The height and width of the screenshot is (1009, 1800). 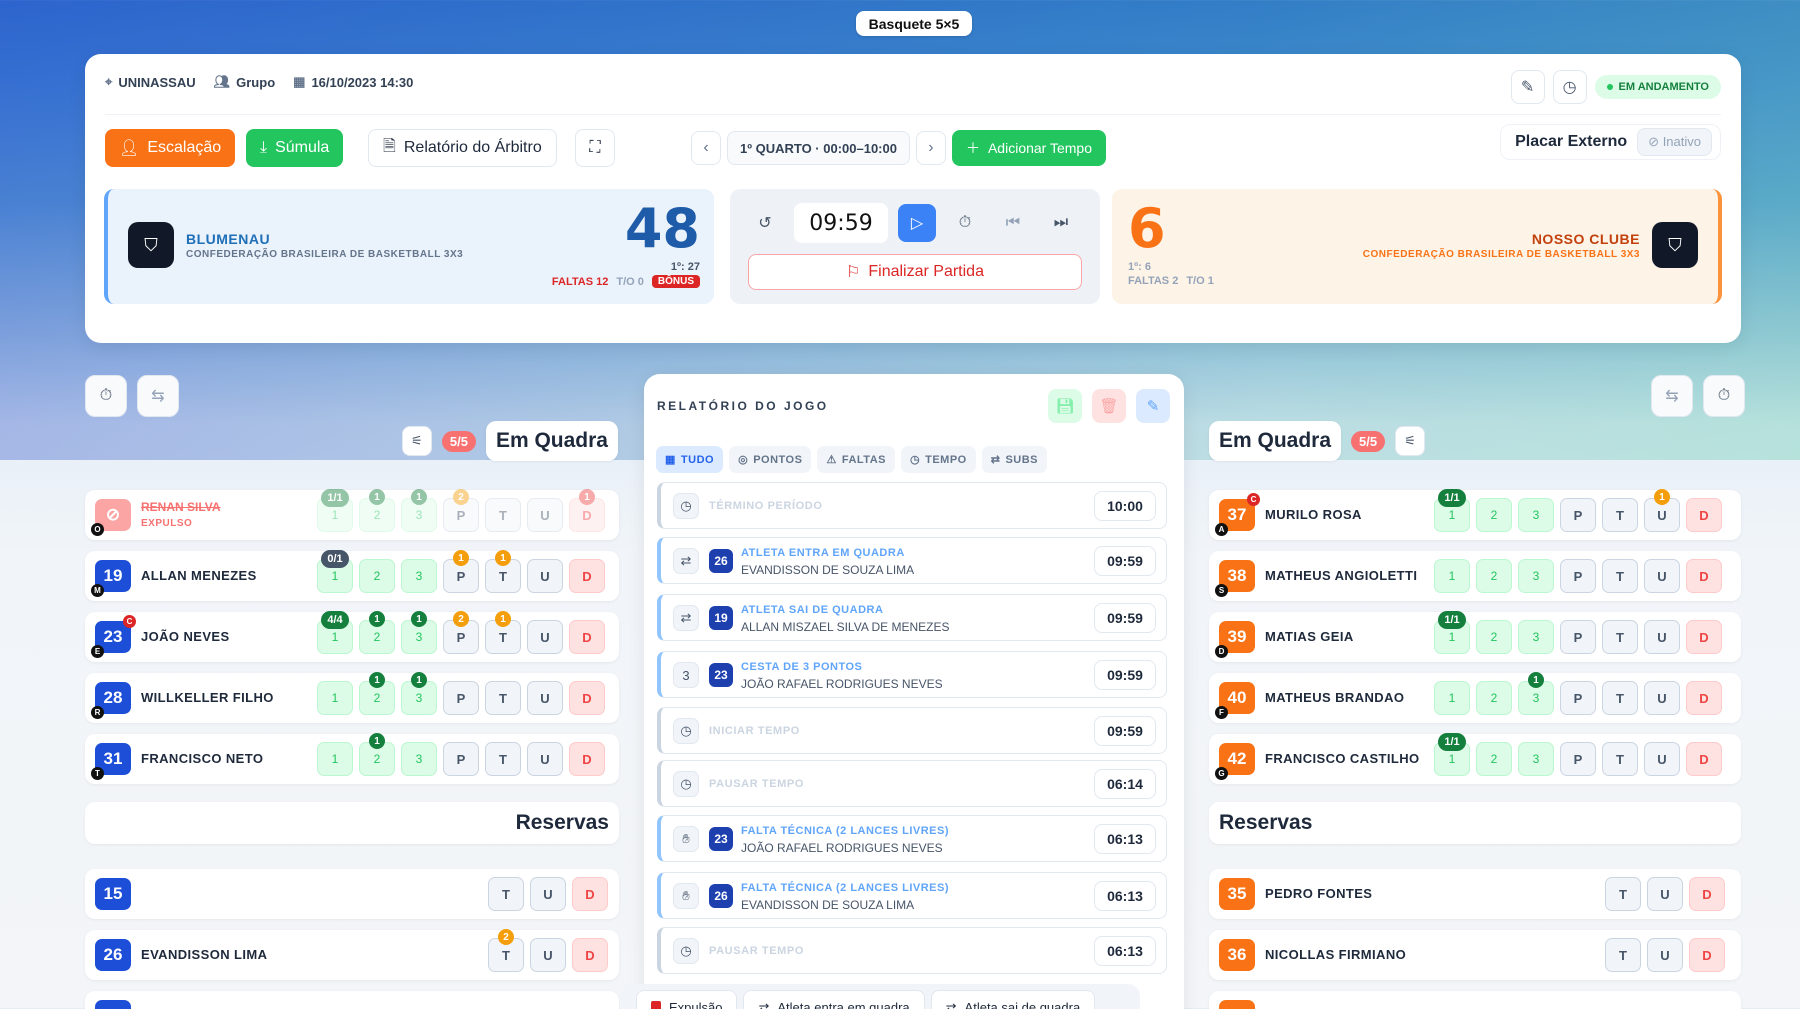 What do you see at coordinates (1013, 223) in the screenshot?
I see `skip-back-icon: ⏮︎` at bounding box center [1013, 223].